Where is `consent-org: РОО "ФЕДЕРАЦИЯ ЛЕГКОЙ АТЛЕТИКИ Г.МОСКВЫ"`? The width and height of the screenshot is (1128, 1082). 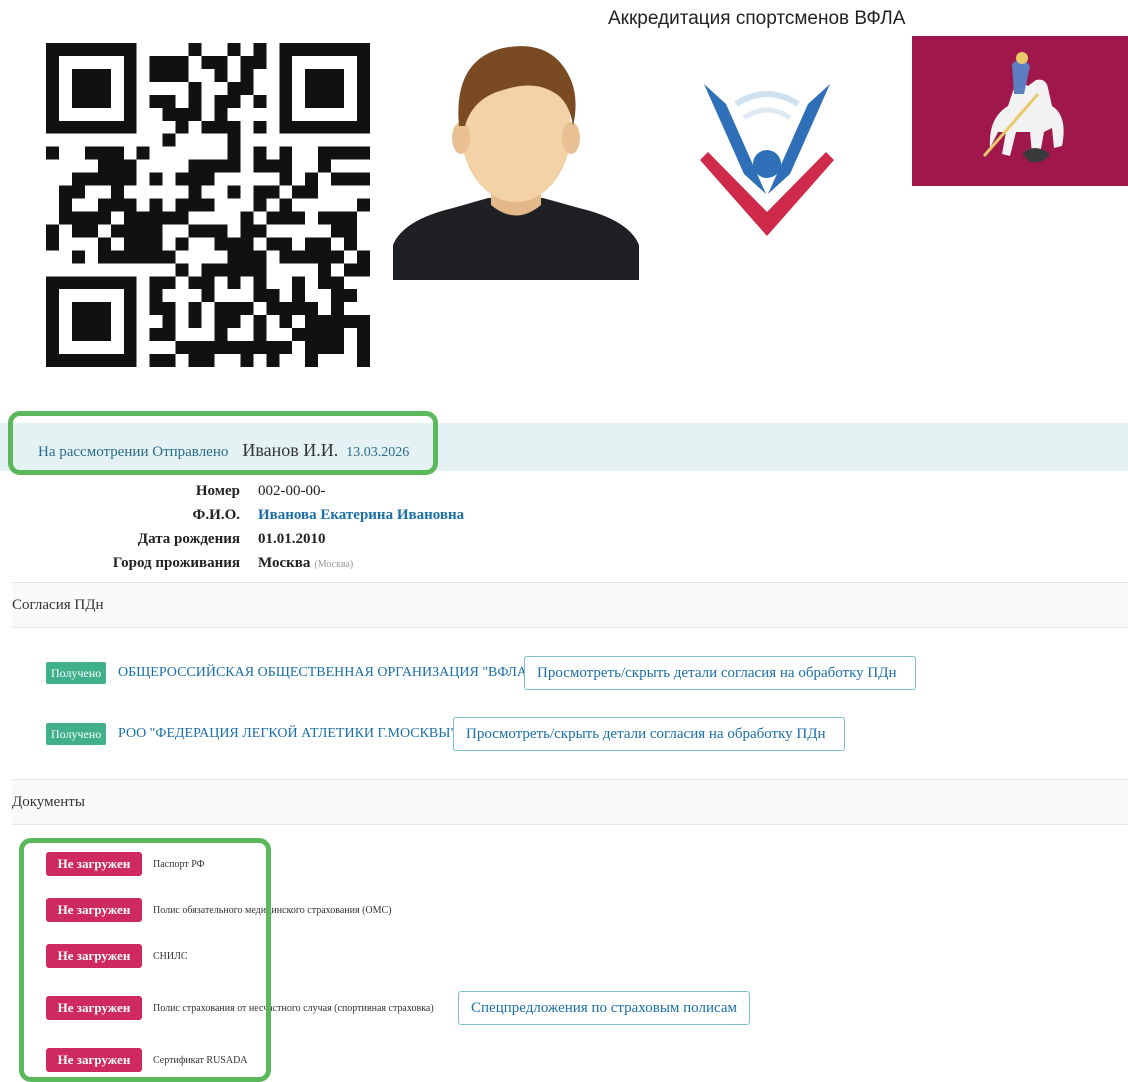
consent-org: РОО "ФЕДЕРАЦИЯ ЛЕГКОЙ АТЛЕТИКИ Г.МОСКВЫ" is located at coordinates (287, 733).